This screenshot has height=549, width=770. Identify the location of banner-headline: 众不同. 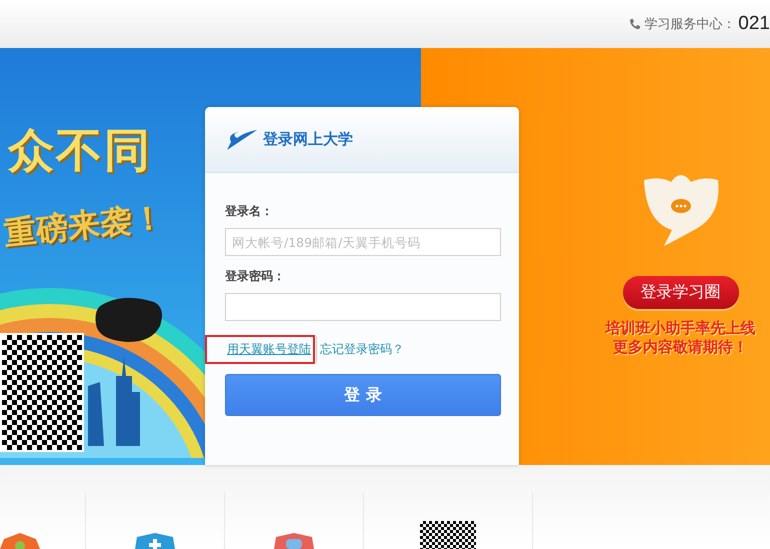
(79, 150).